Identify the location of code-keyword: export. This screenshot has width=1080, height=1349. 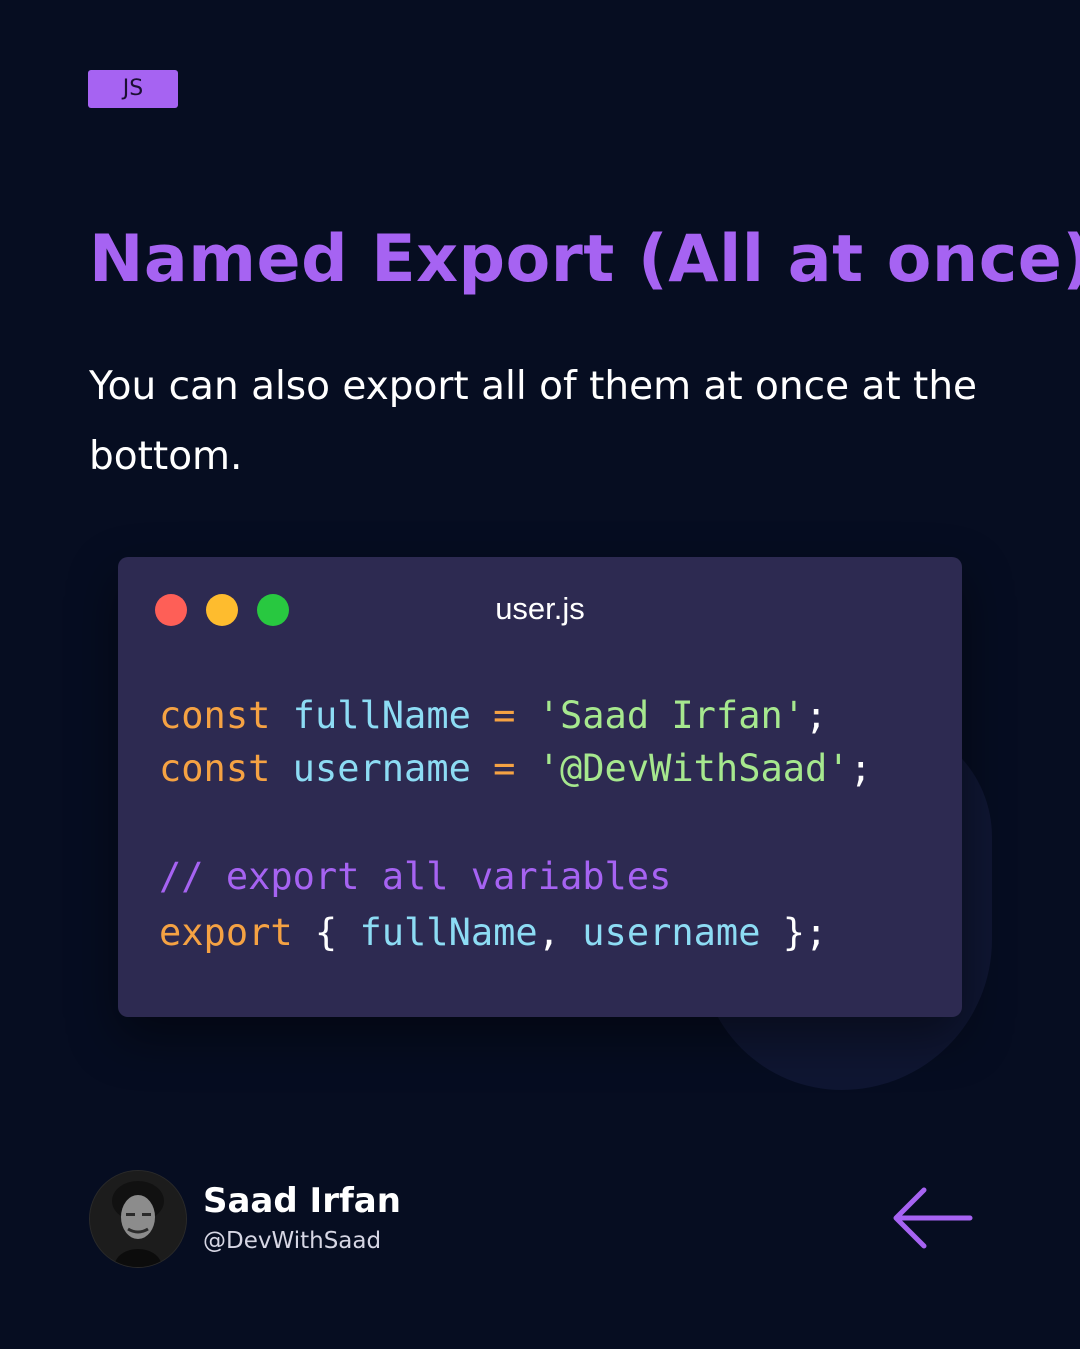
(226, 932).